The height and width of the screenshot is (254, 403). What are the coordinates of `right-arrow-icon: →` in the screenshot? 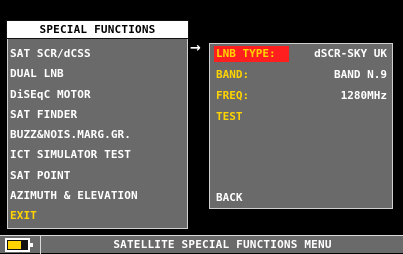 It's located at (195, 48).